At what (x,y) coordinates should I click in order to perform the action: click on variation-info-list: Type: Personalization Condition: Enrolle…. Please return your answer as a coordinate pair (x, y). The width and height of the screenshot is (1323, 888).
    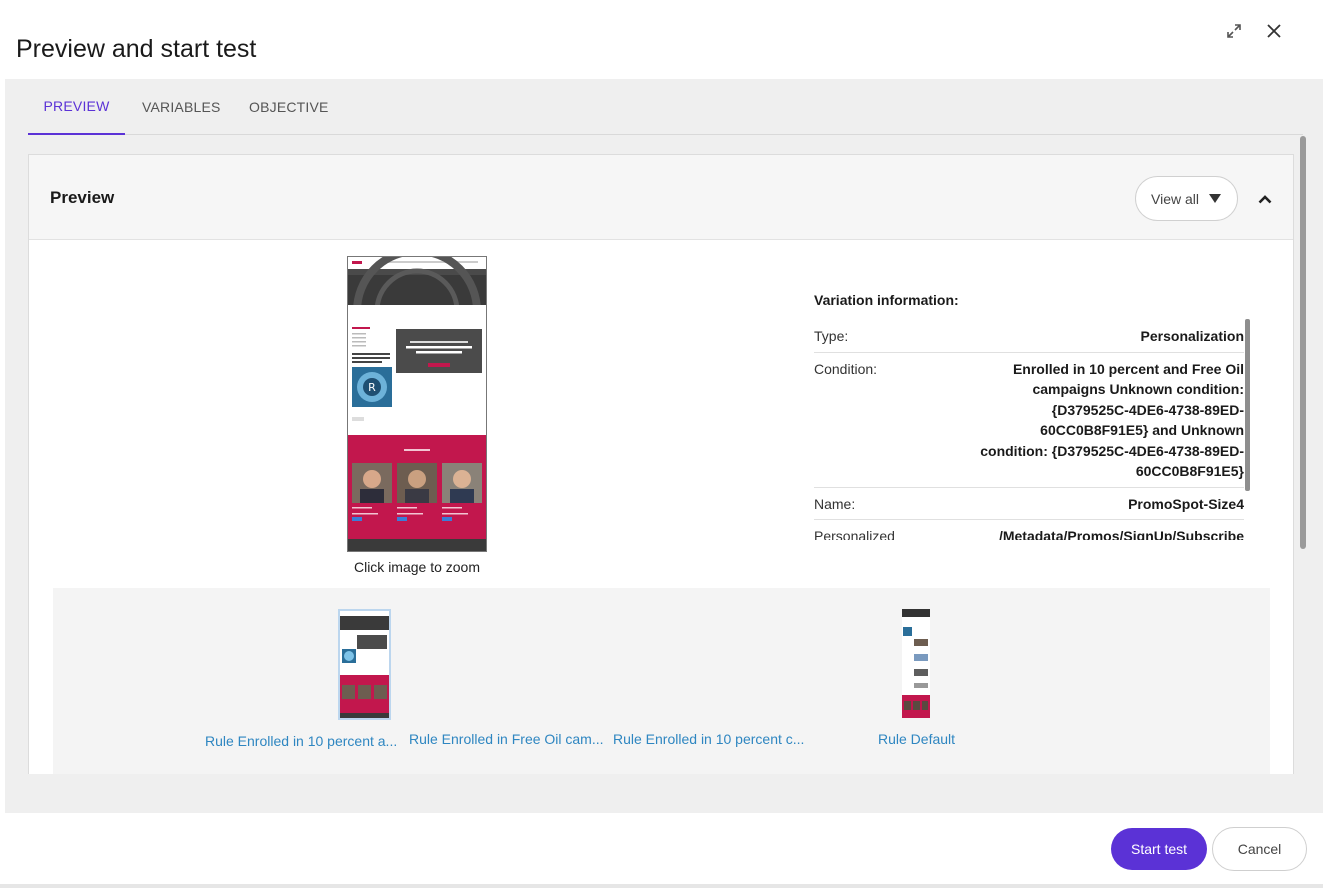
    Looking at the image, I should click on (1029, 430).